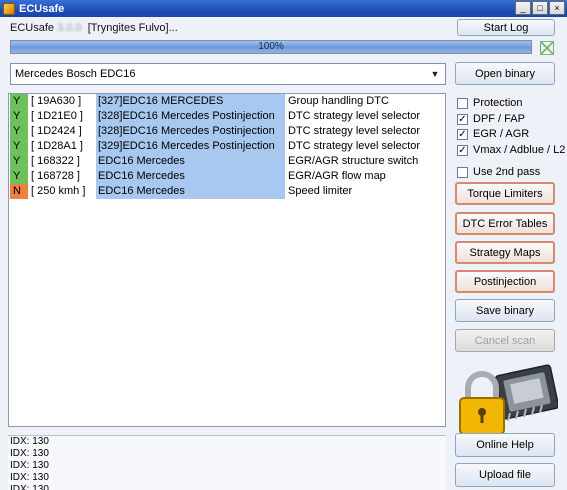 The height and width of the screenshot is (490, 567). I want to click on app-icon, so click(9, 8).